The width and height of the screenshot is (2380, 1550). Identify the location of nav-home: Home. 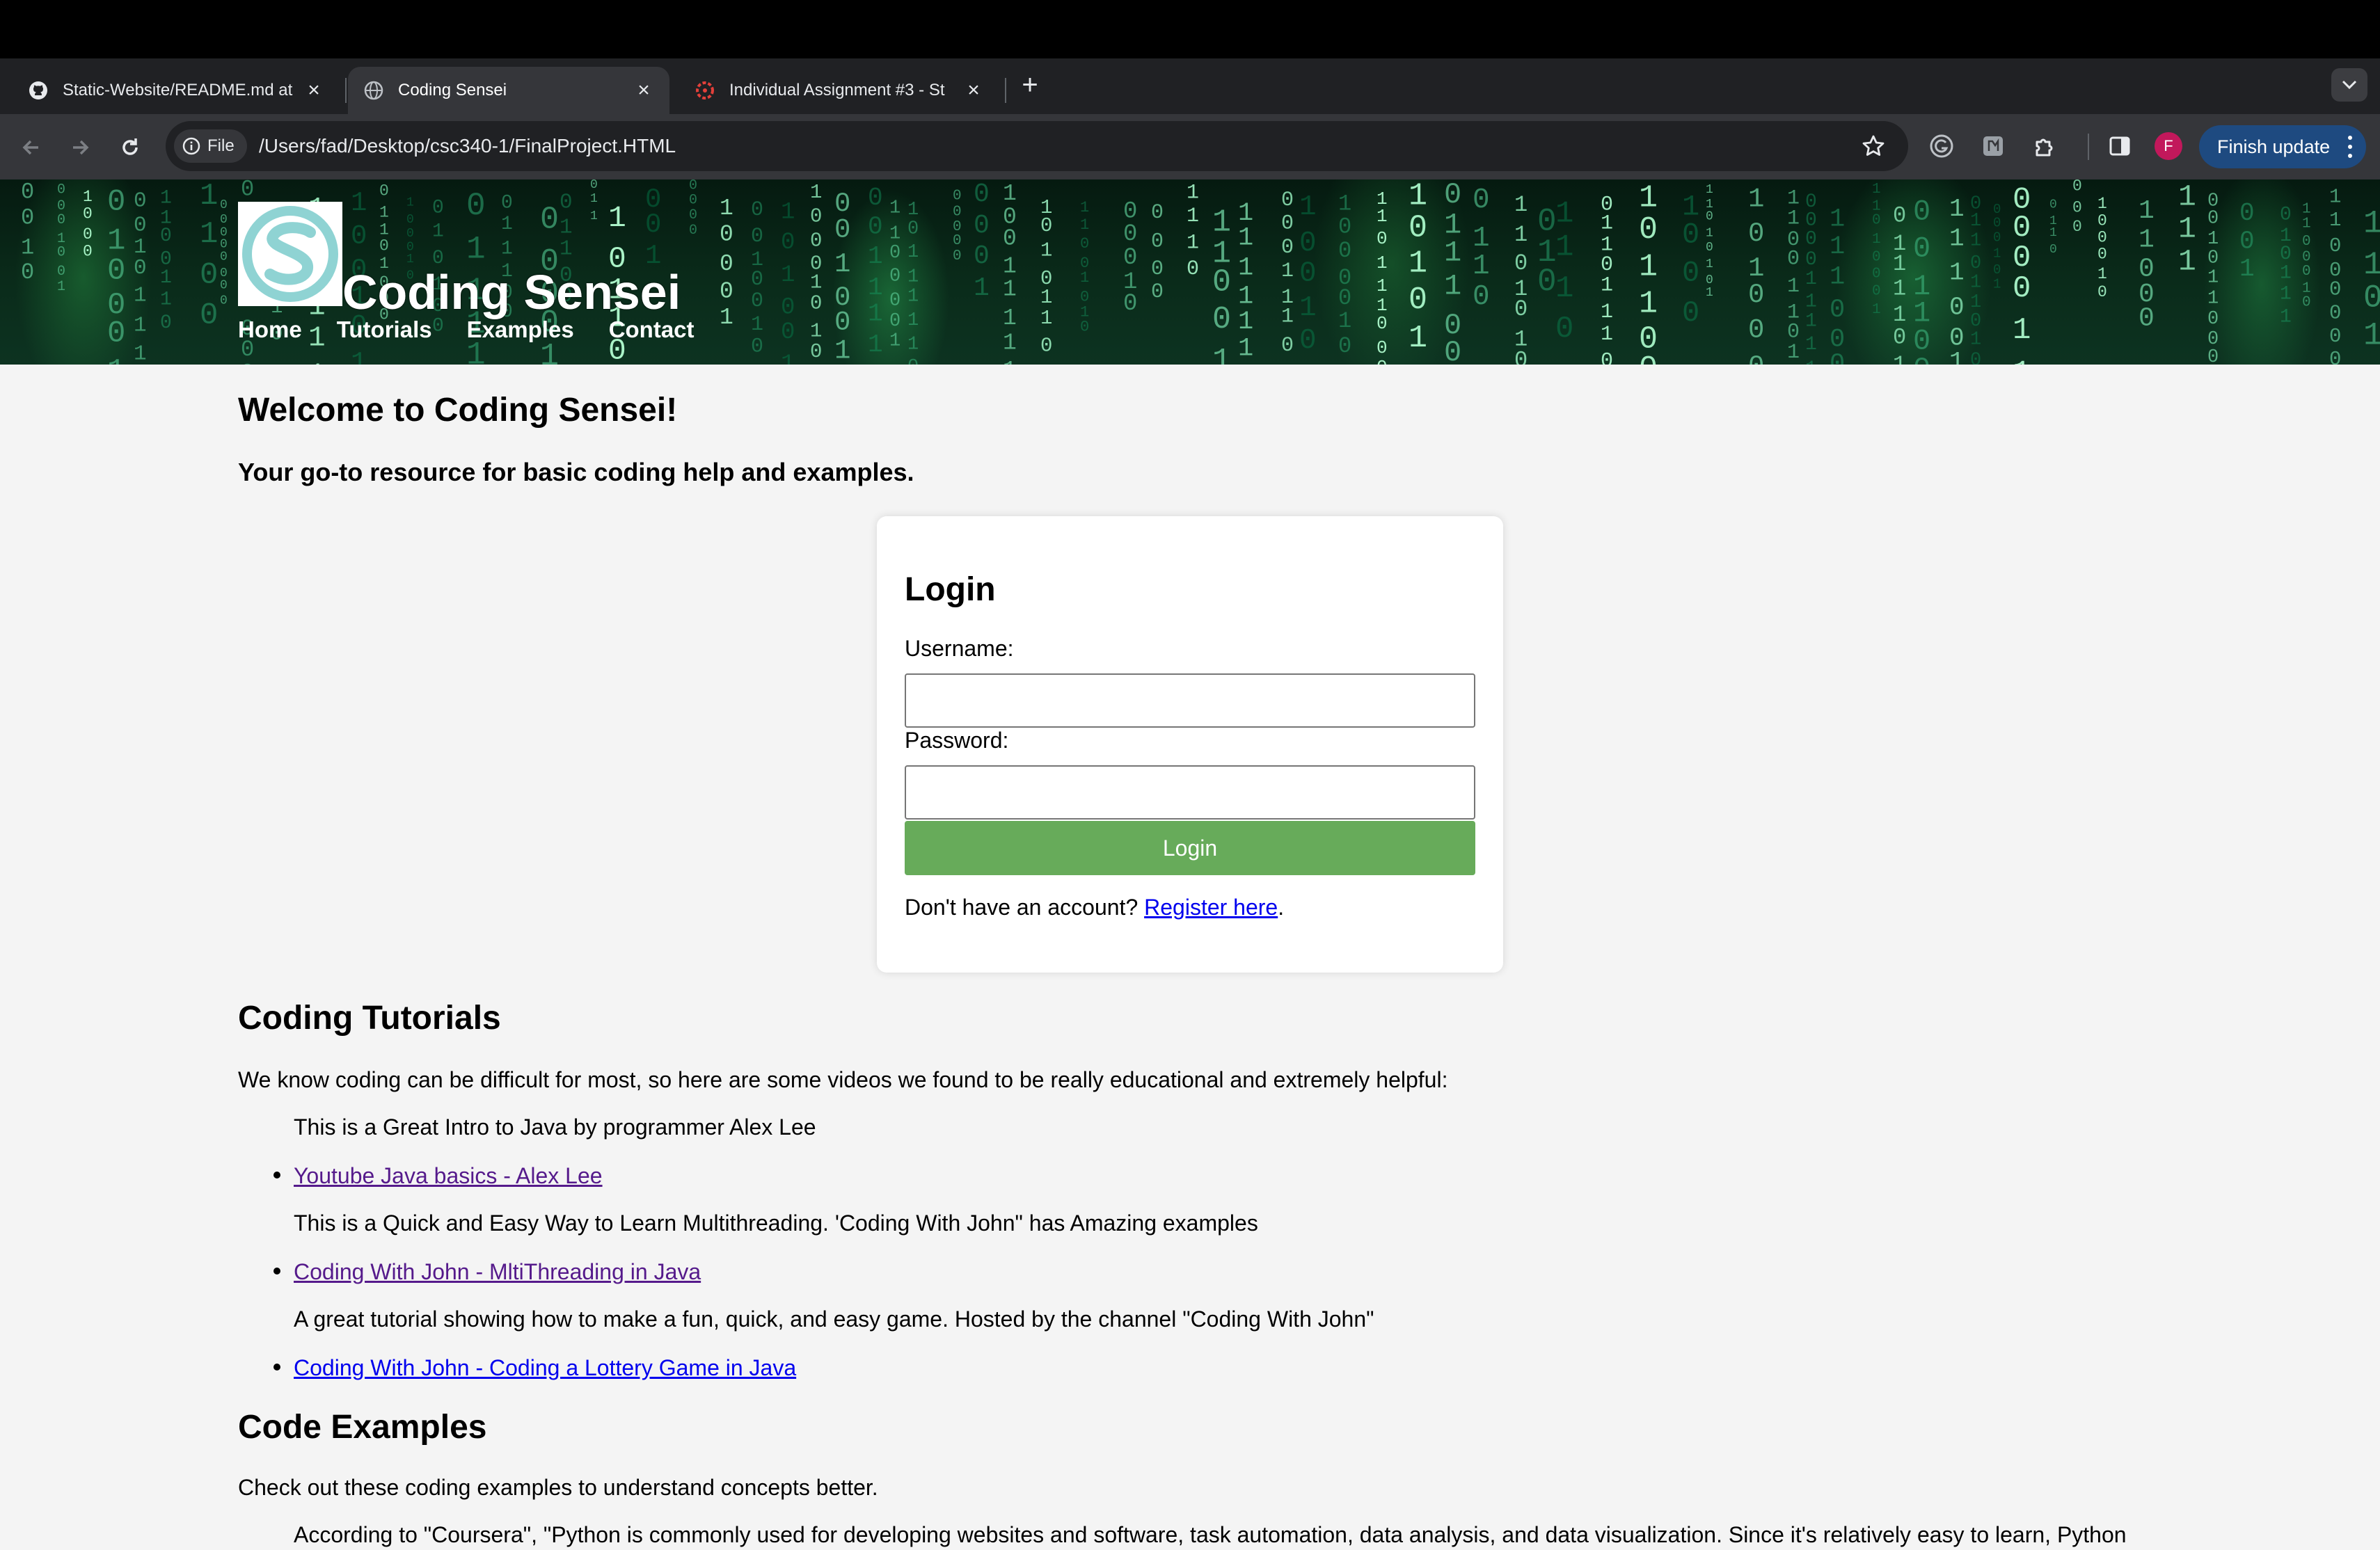
(270, 330).